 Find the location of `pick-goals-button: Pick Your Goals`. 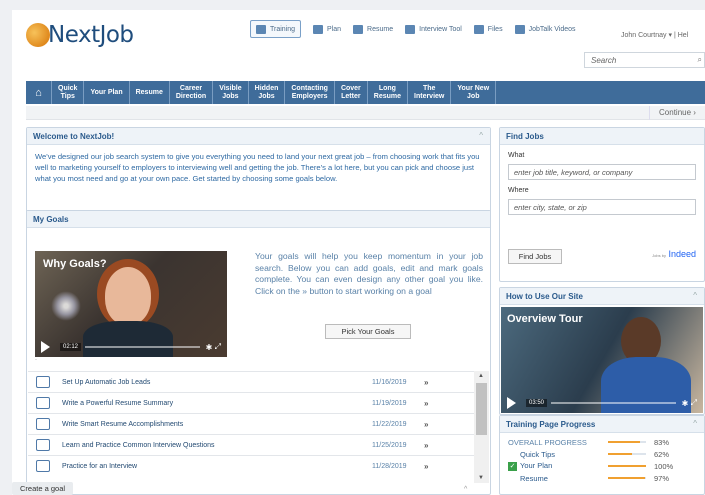

pick-goals-button: Pick Your Goals is located at coordinates (368, 331).